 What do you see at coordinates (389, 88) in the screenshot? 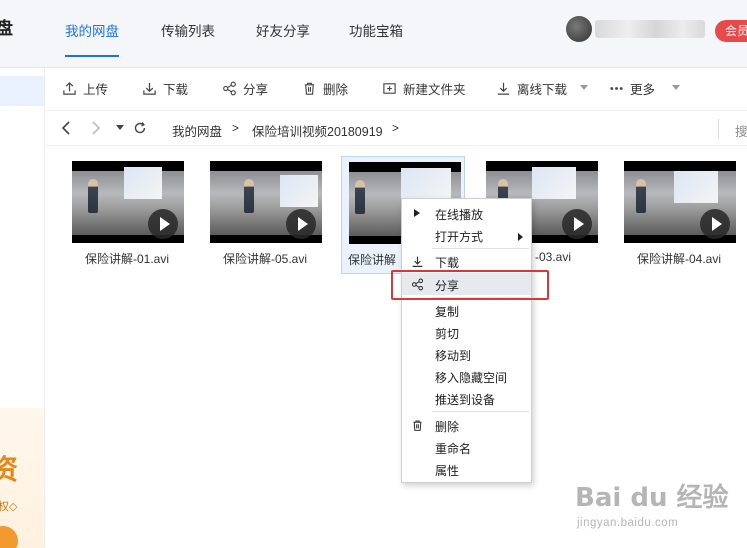
I see `new-folder-icon` at bounding box center [389, 88].